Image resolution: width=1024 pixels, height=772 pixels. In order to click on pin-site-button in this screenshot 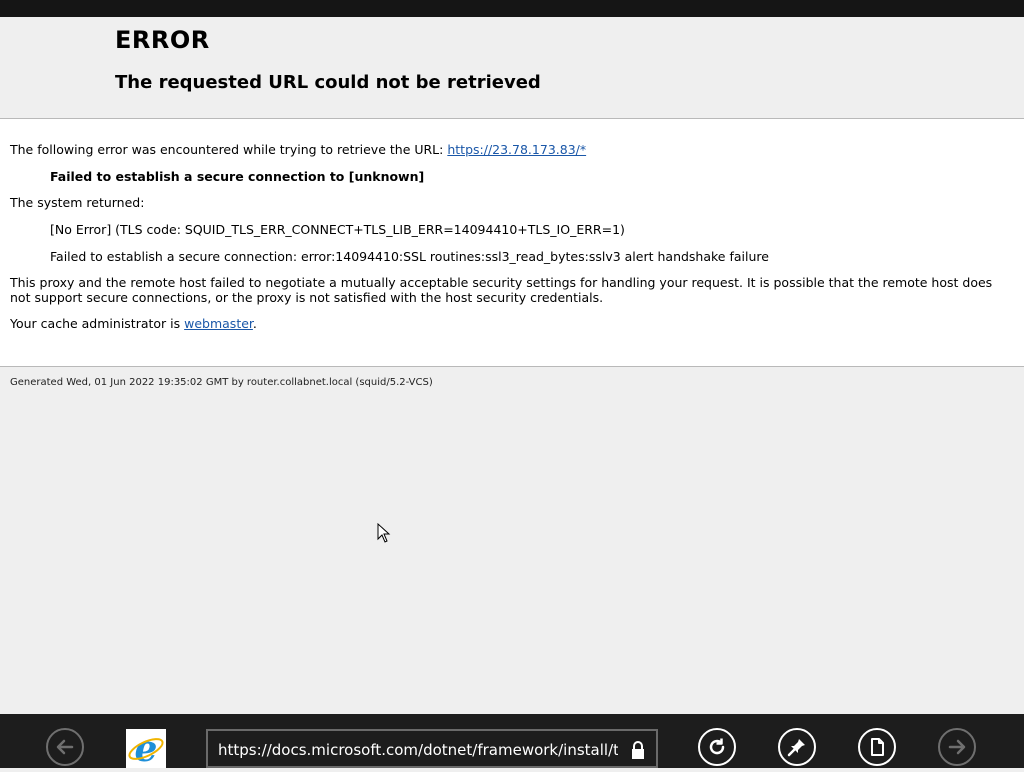, I will do `click(797, 747)`.